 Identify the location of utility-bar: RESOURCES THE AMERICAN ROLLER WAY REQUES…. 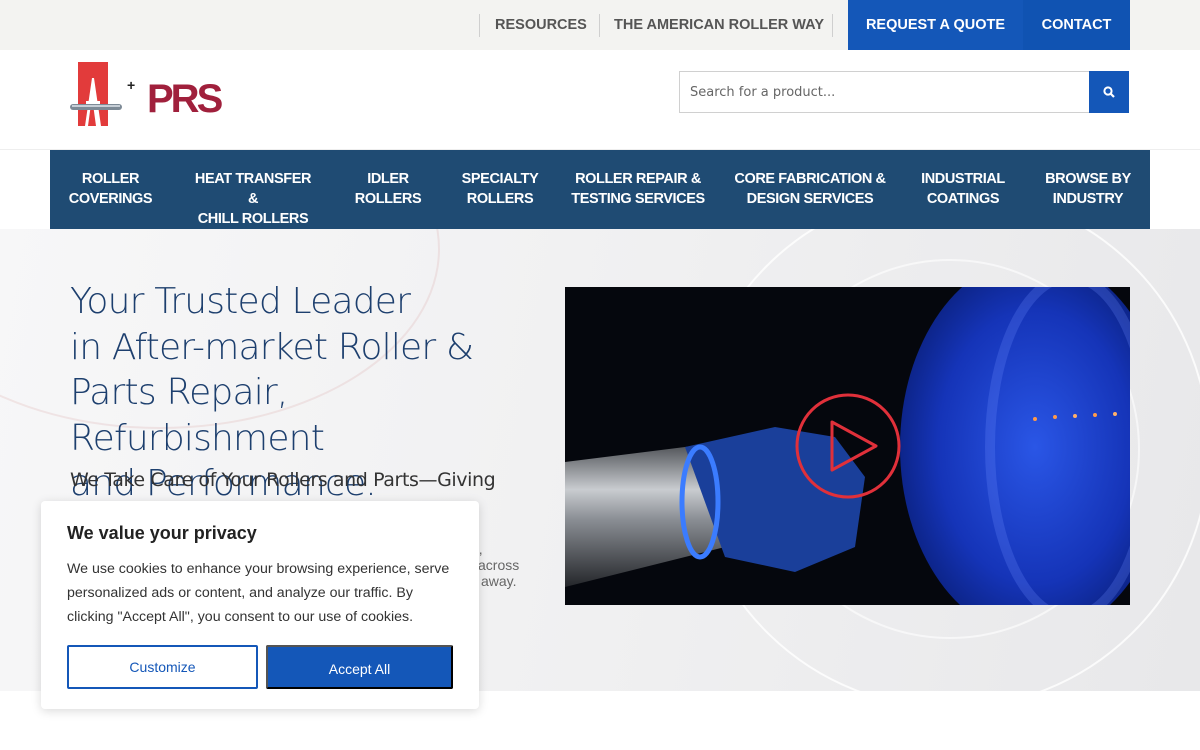
(600, 25).